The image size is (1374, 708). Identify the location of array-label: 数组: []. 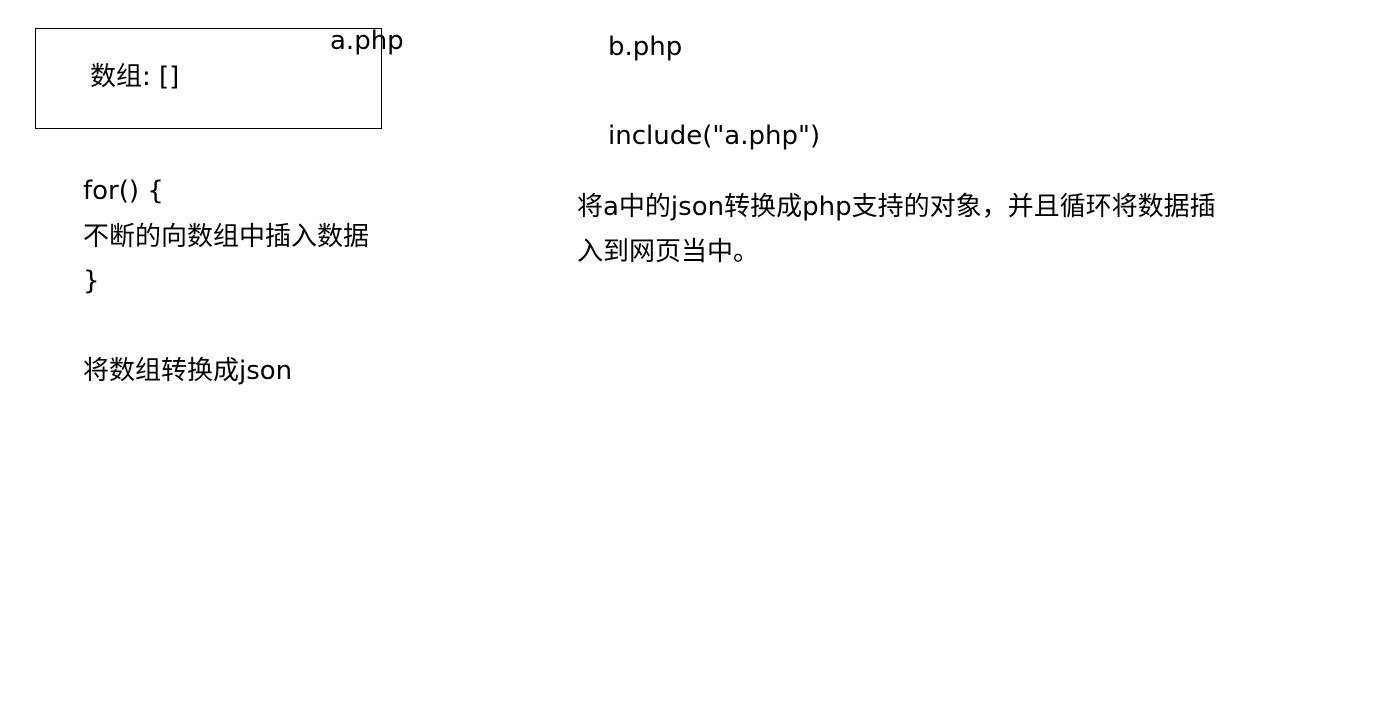
(135, 77).